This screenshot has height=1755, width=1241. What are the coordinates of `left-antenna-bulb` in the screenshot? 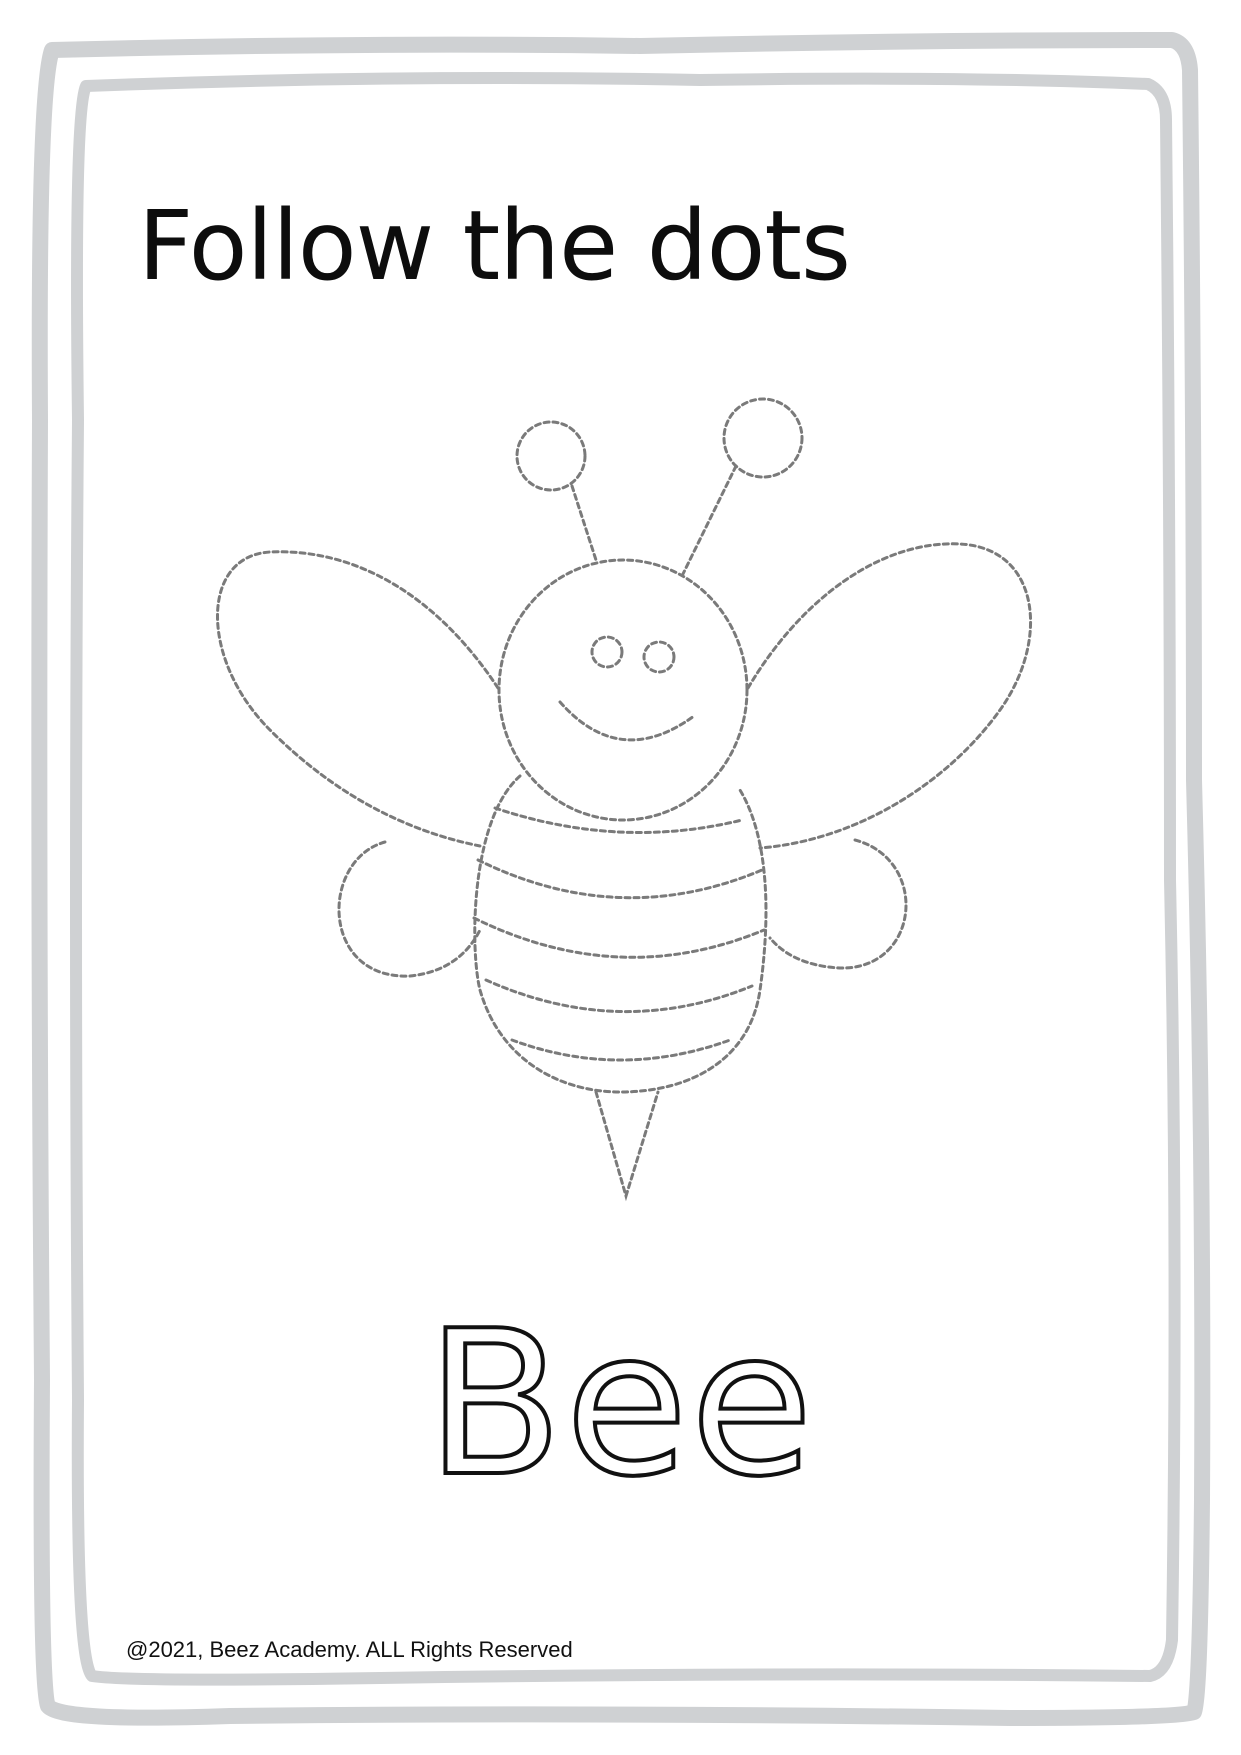 It's located at (551, 456).